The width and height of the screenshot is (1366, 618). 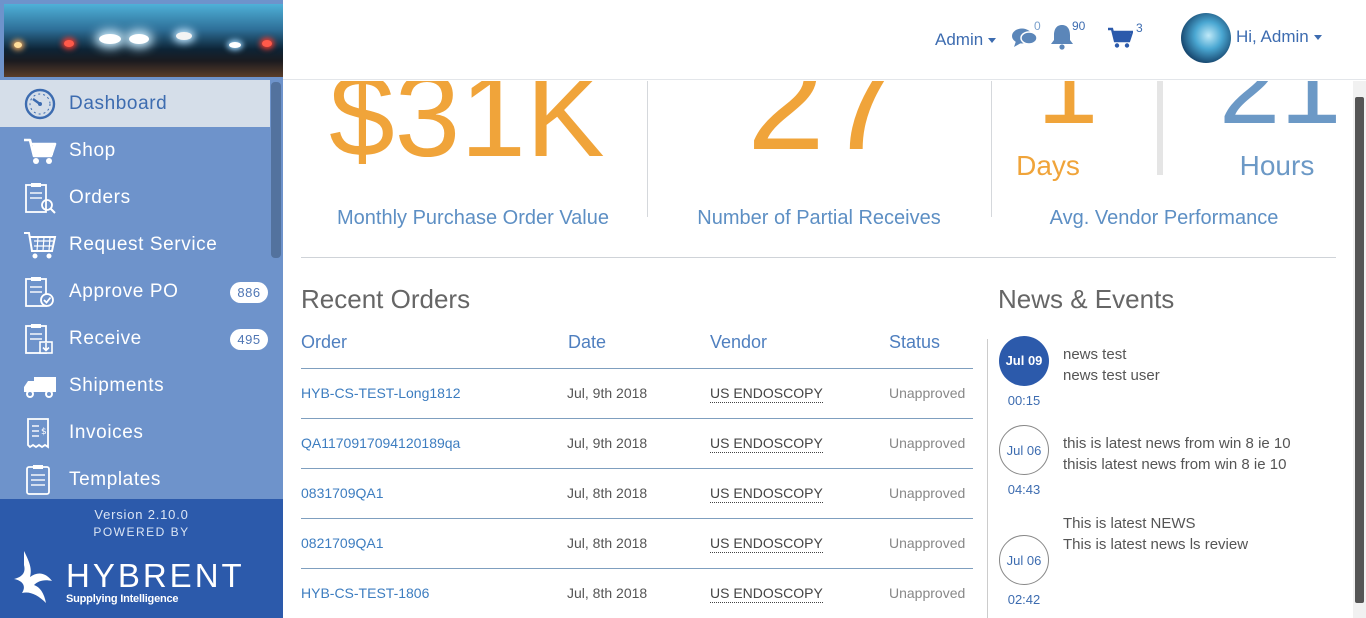 What do you see at coordinates (1037, 26) in the screenshot?
I see `messages-count: 0` at bounding box center [1037, 26].